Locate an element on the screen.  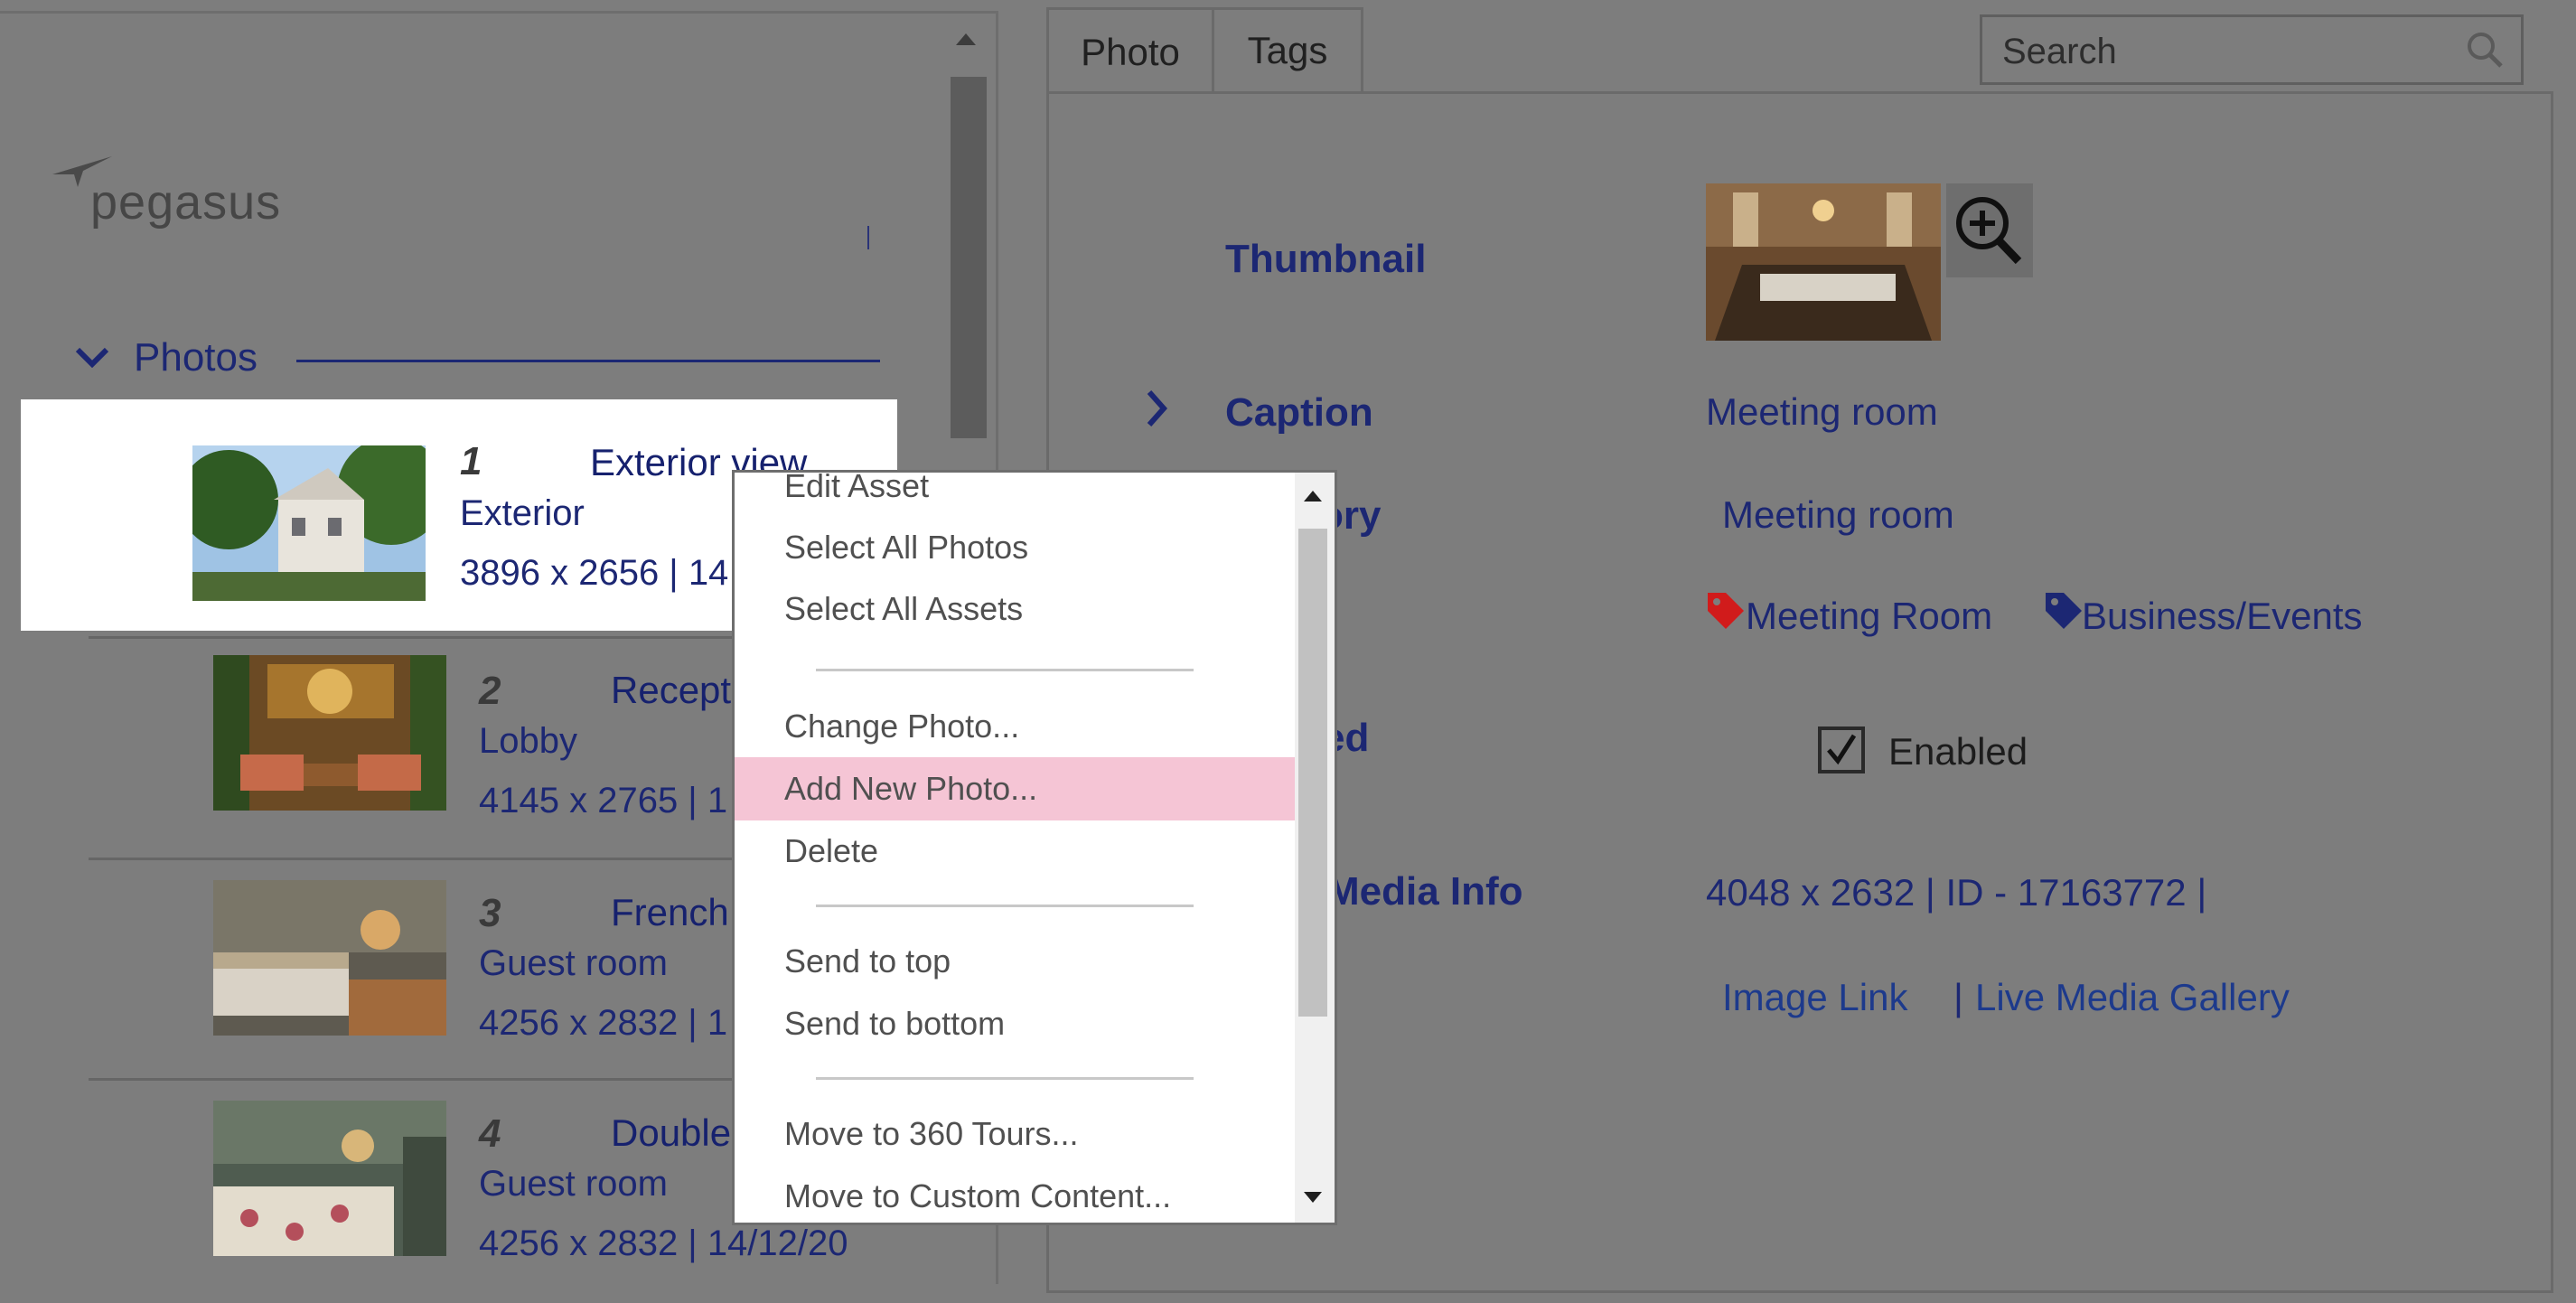
exterior-photo-thumbnail is located at coordinates (309, 523).